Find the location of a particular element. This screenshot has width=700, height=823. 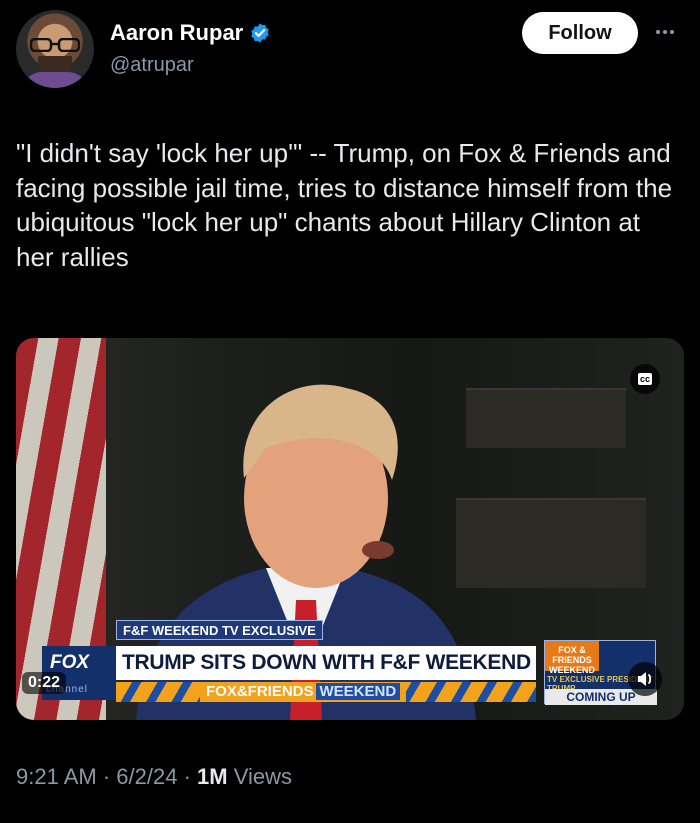

closed-captions-icon: cc is located at coordinates (645, 379).